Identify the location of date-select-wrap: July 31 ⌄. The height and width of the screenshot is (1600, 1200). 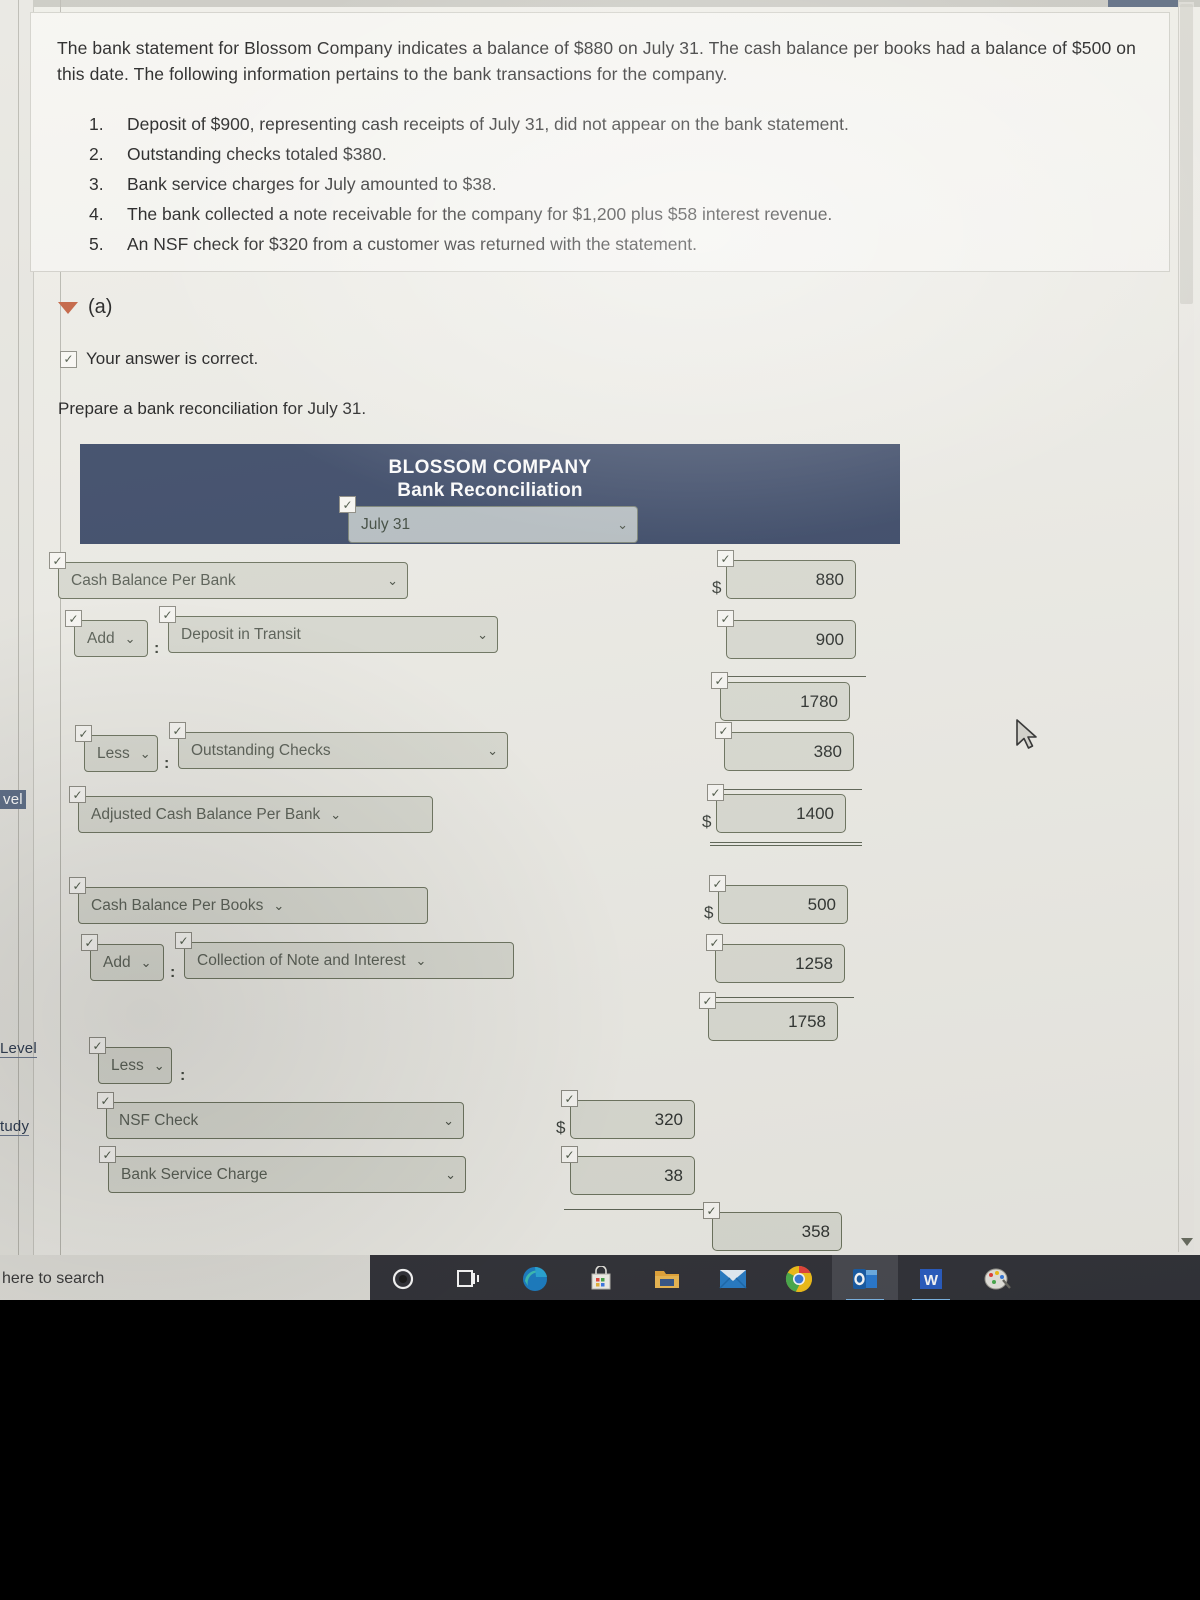
(488, 519).